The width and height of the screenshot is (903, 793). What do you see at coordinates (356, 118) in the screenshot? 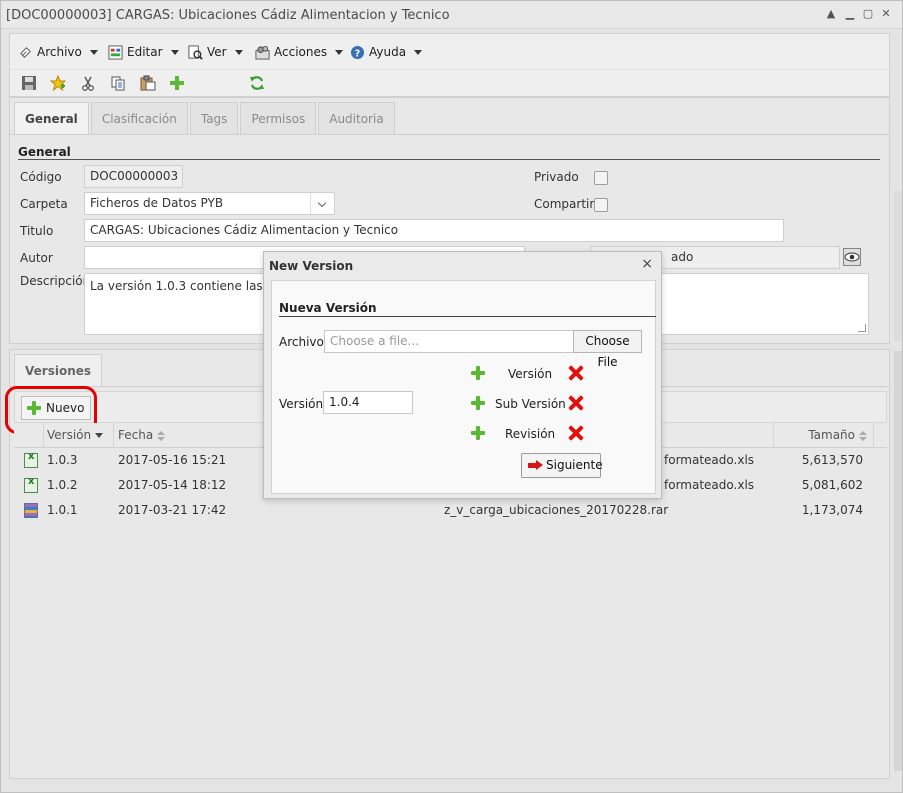
I see `tab-auditoria: Auditoria` at bounding box center [356, 118].